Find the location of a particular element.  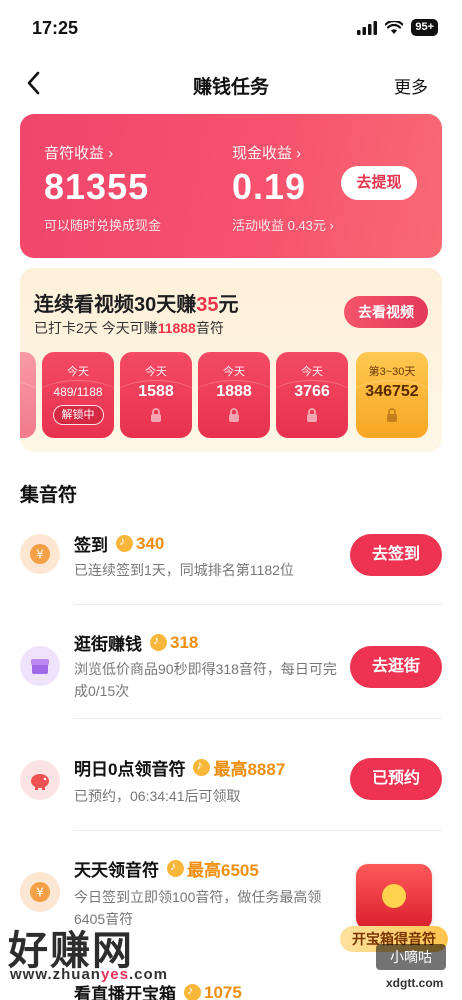

task-title: 逛街赚钱 318 is located at coordinates (136, 642).